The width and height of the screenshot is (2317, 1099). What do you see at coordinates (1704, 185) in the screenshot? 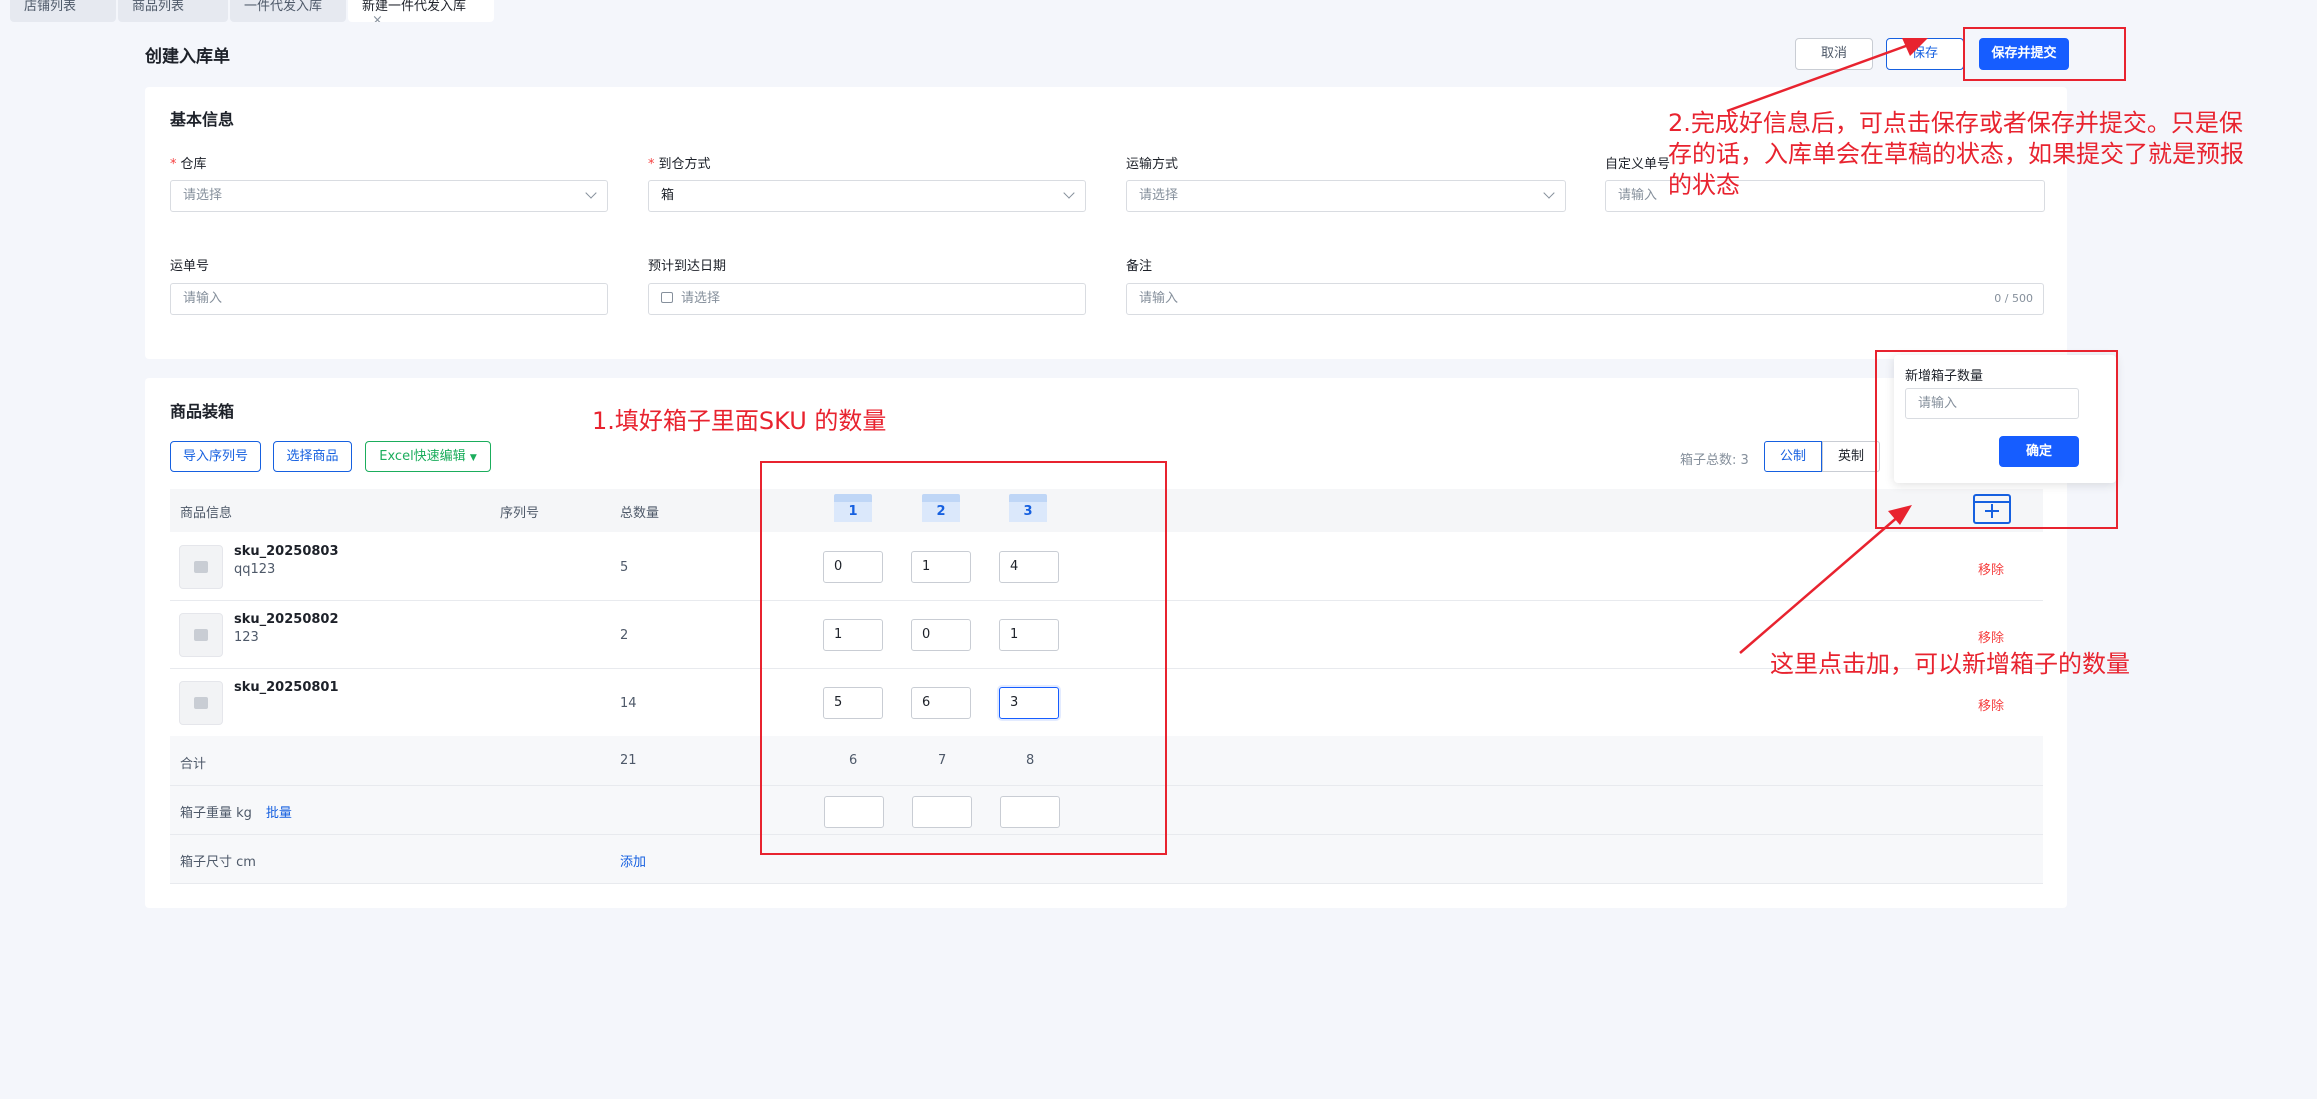
I see `annotation-line: 的状态` at bounding box center [1704, 185].